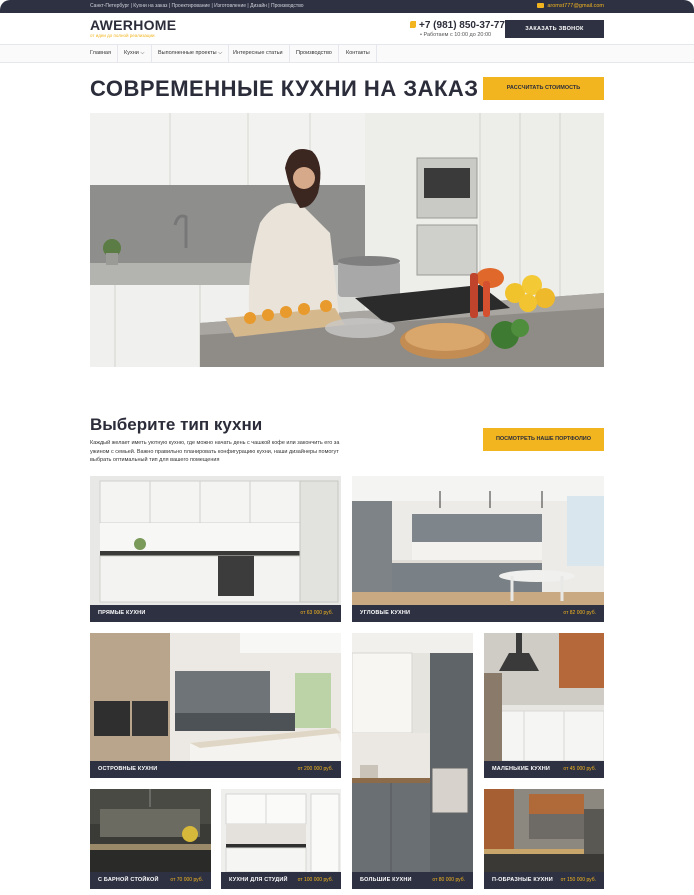  Describe the element at coordinates (128, 769) in the screenshot. I see `card-title: ОСТРОВНЫЕ КУХНИ` at that location.